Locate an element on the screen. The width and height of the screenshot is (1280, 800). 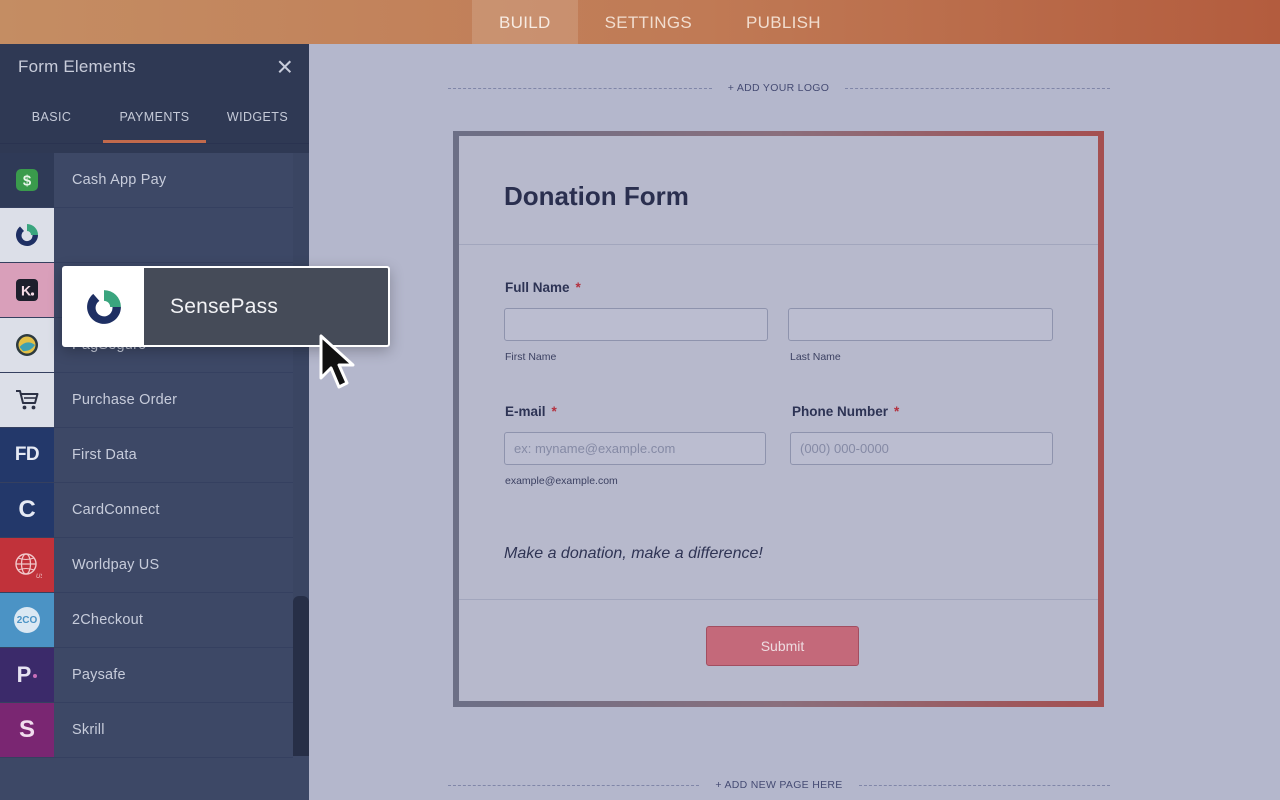
full-name-label: Full Name * is located at coordinates (543, 287).